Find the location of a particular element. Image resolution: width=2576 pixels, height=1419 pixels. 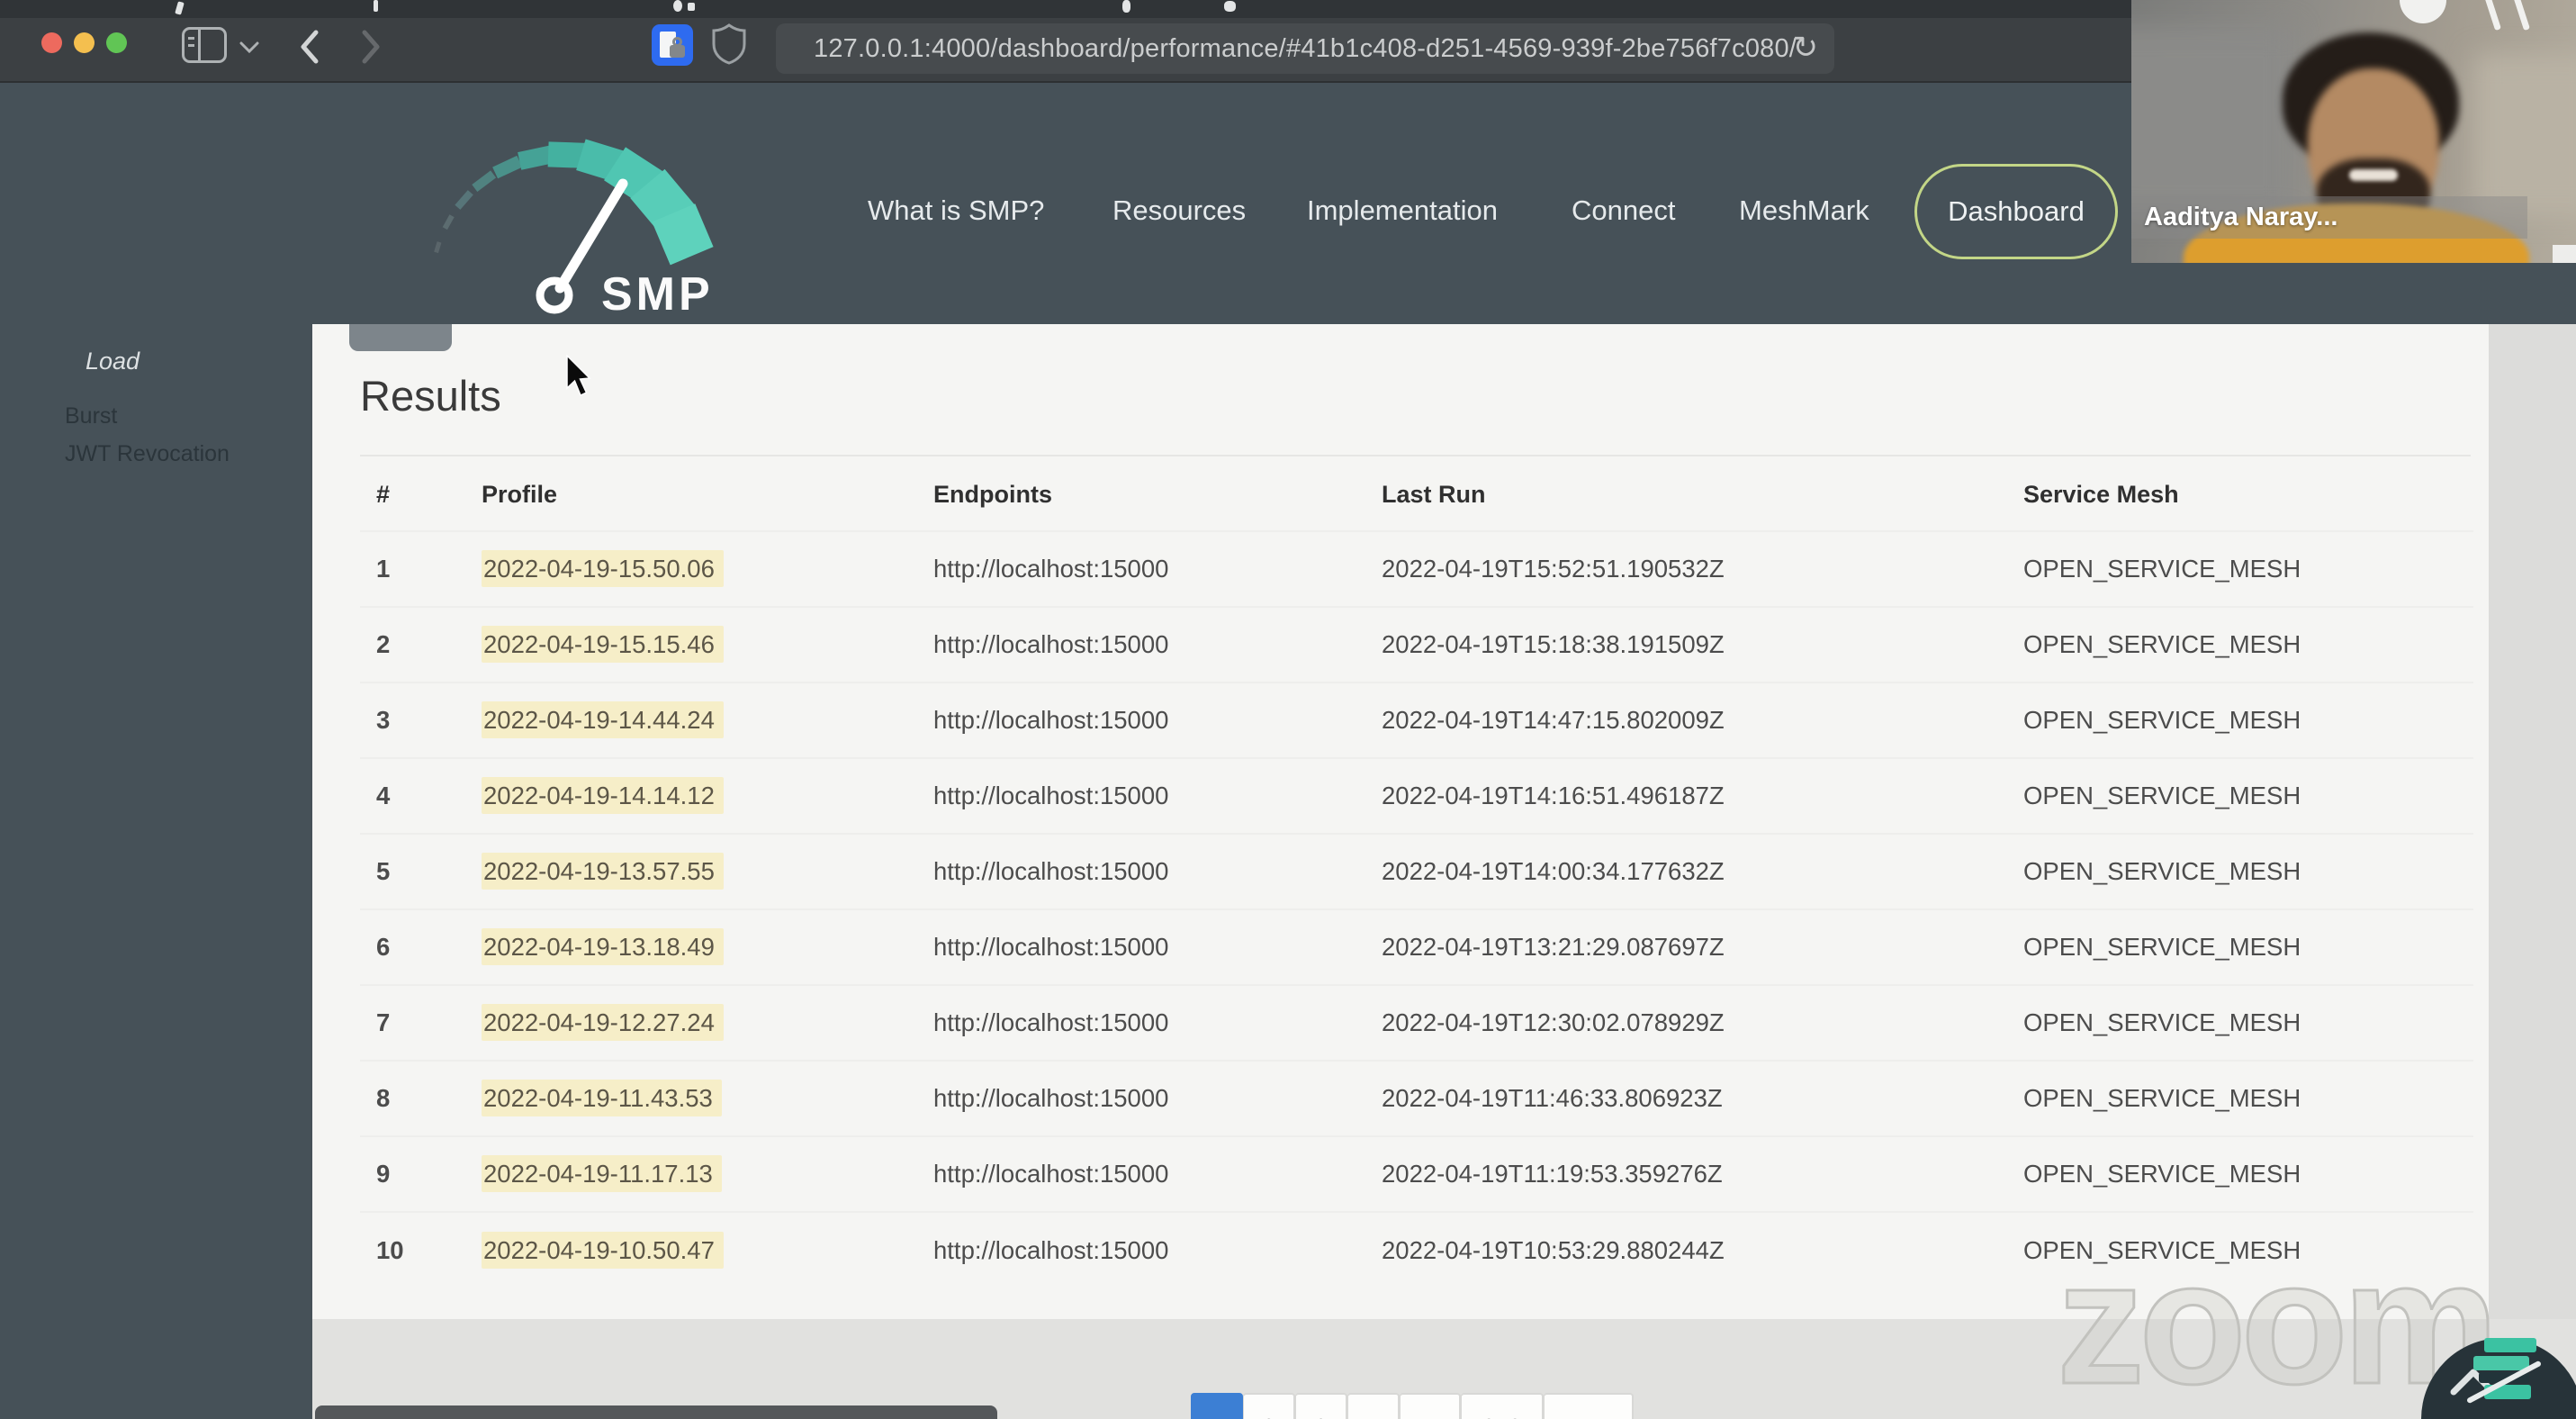

page-button-1: 1 is located at coordinates (1217, 1406).